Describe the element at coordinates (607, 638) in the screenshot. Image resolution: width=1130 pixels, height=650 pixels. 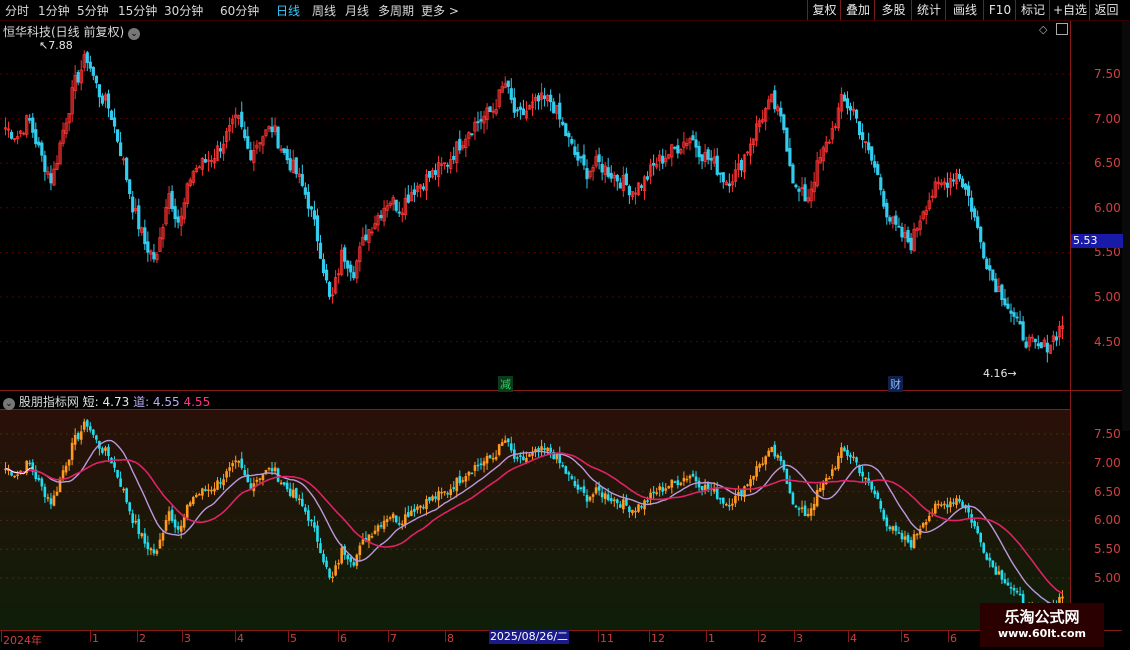
I see `time-axis-label: 11` at that location.